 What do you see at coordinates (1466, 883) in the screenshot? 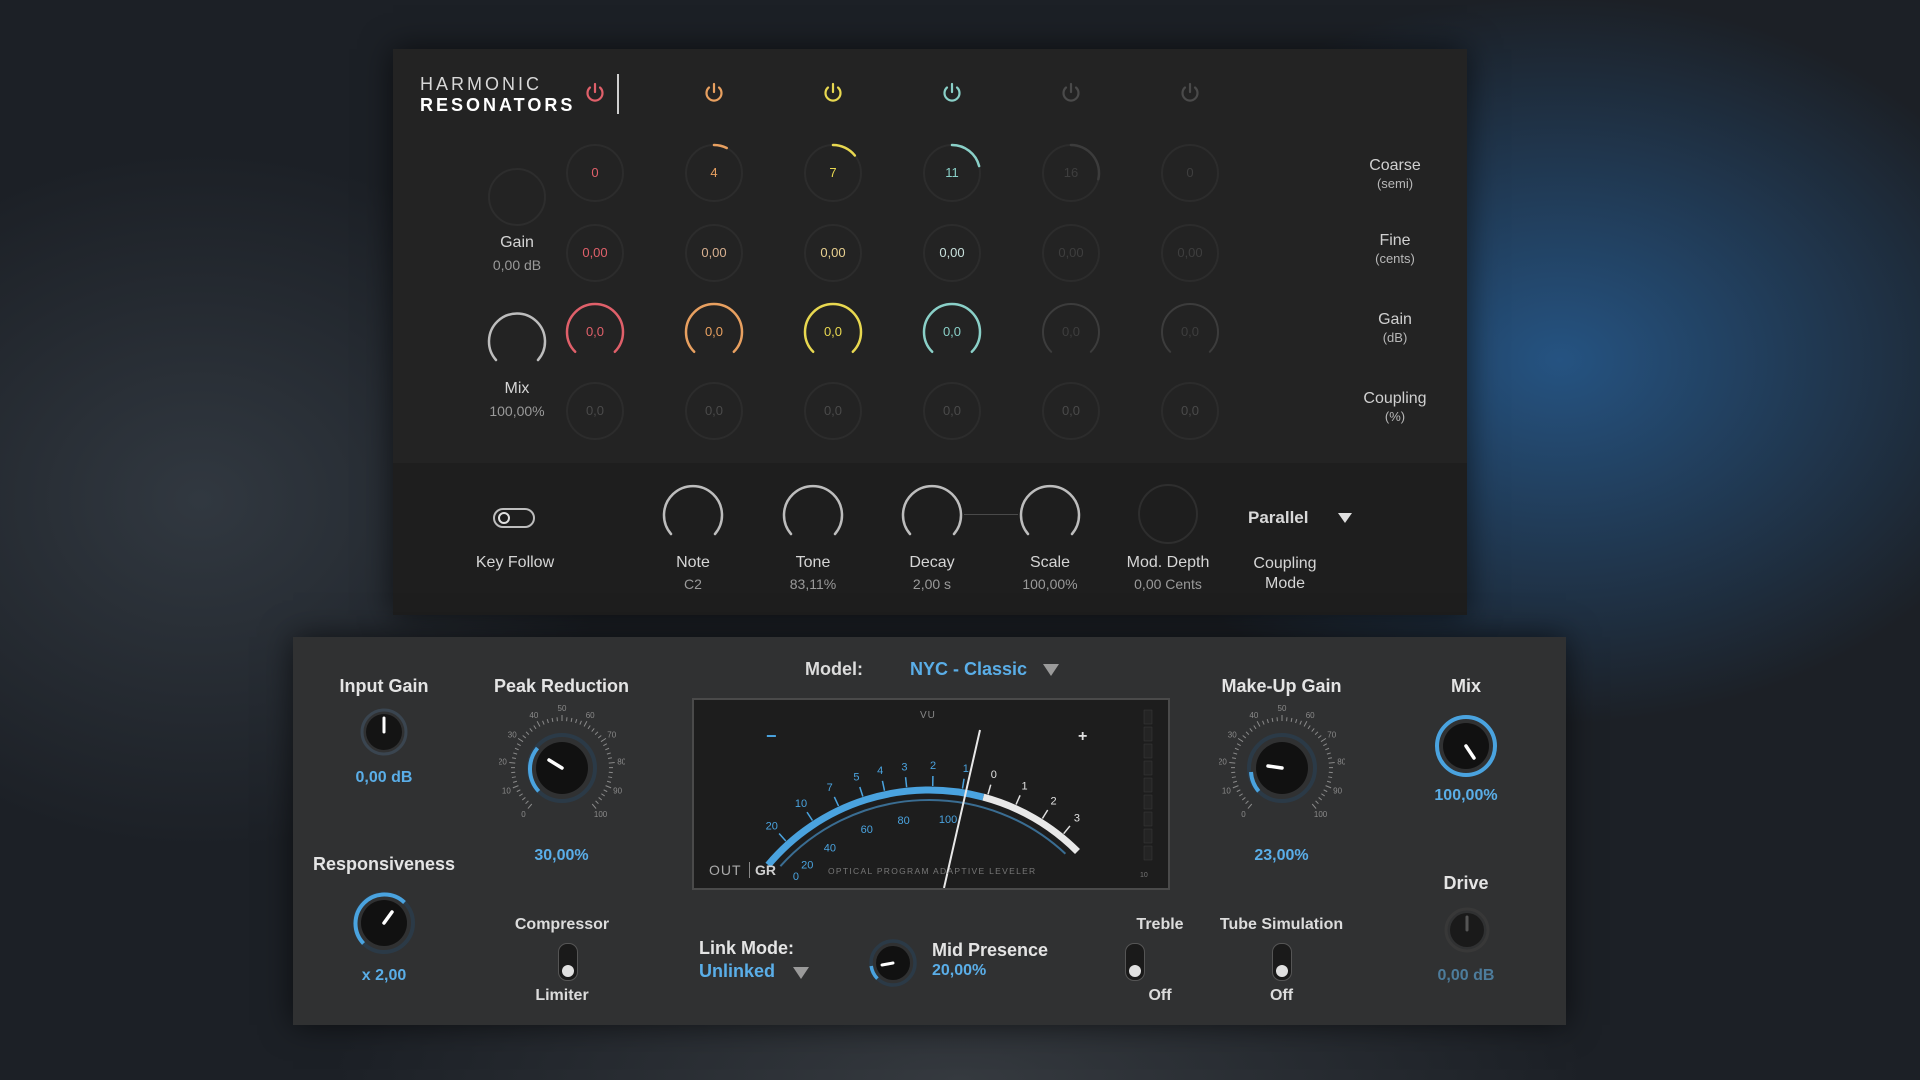
I see `drive-label: Drive` at bounding box center [1466, 883].